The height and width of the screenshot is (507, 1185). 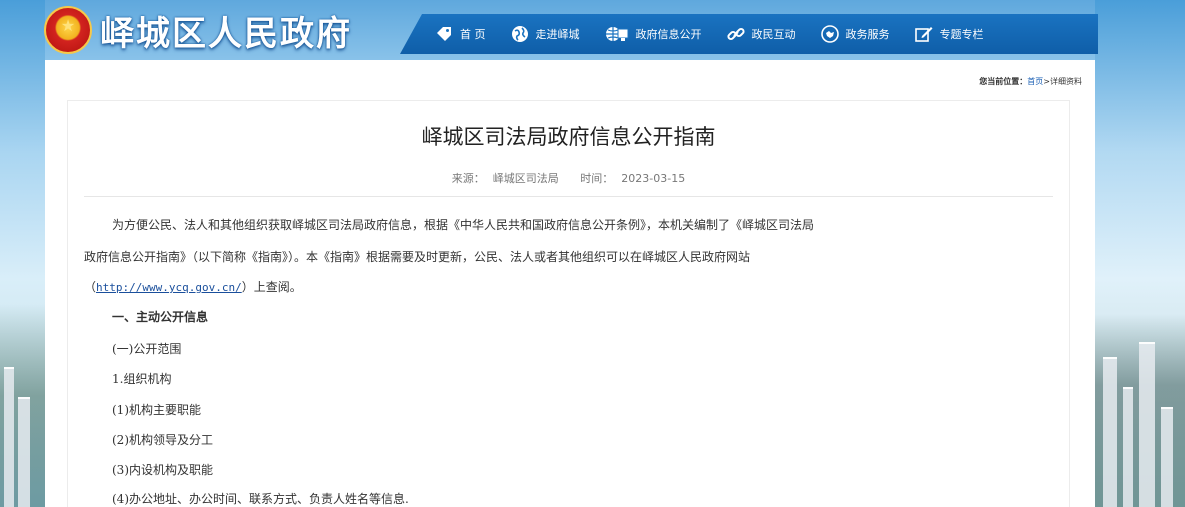 I want to click on globe-icon, so click(x=520, y=34).